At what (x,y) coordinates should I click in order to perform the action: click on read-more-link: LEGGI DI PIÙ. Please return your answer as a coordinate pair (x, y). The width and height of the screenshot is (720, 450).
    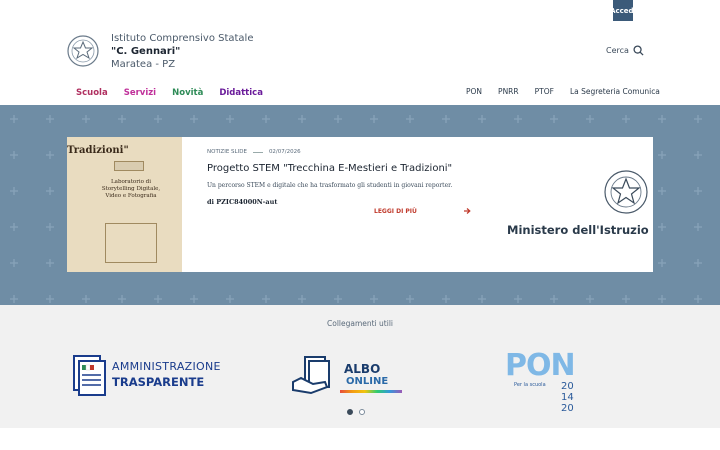
    Looking at the image, I should click on (422, 211).